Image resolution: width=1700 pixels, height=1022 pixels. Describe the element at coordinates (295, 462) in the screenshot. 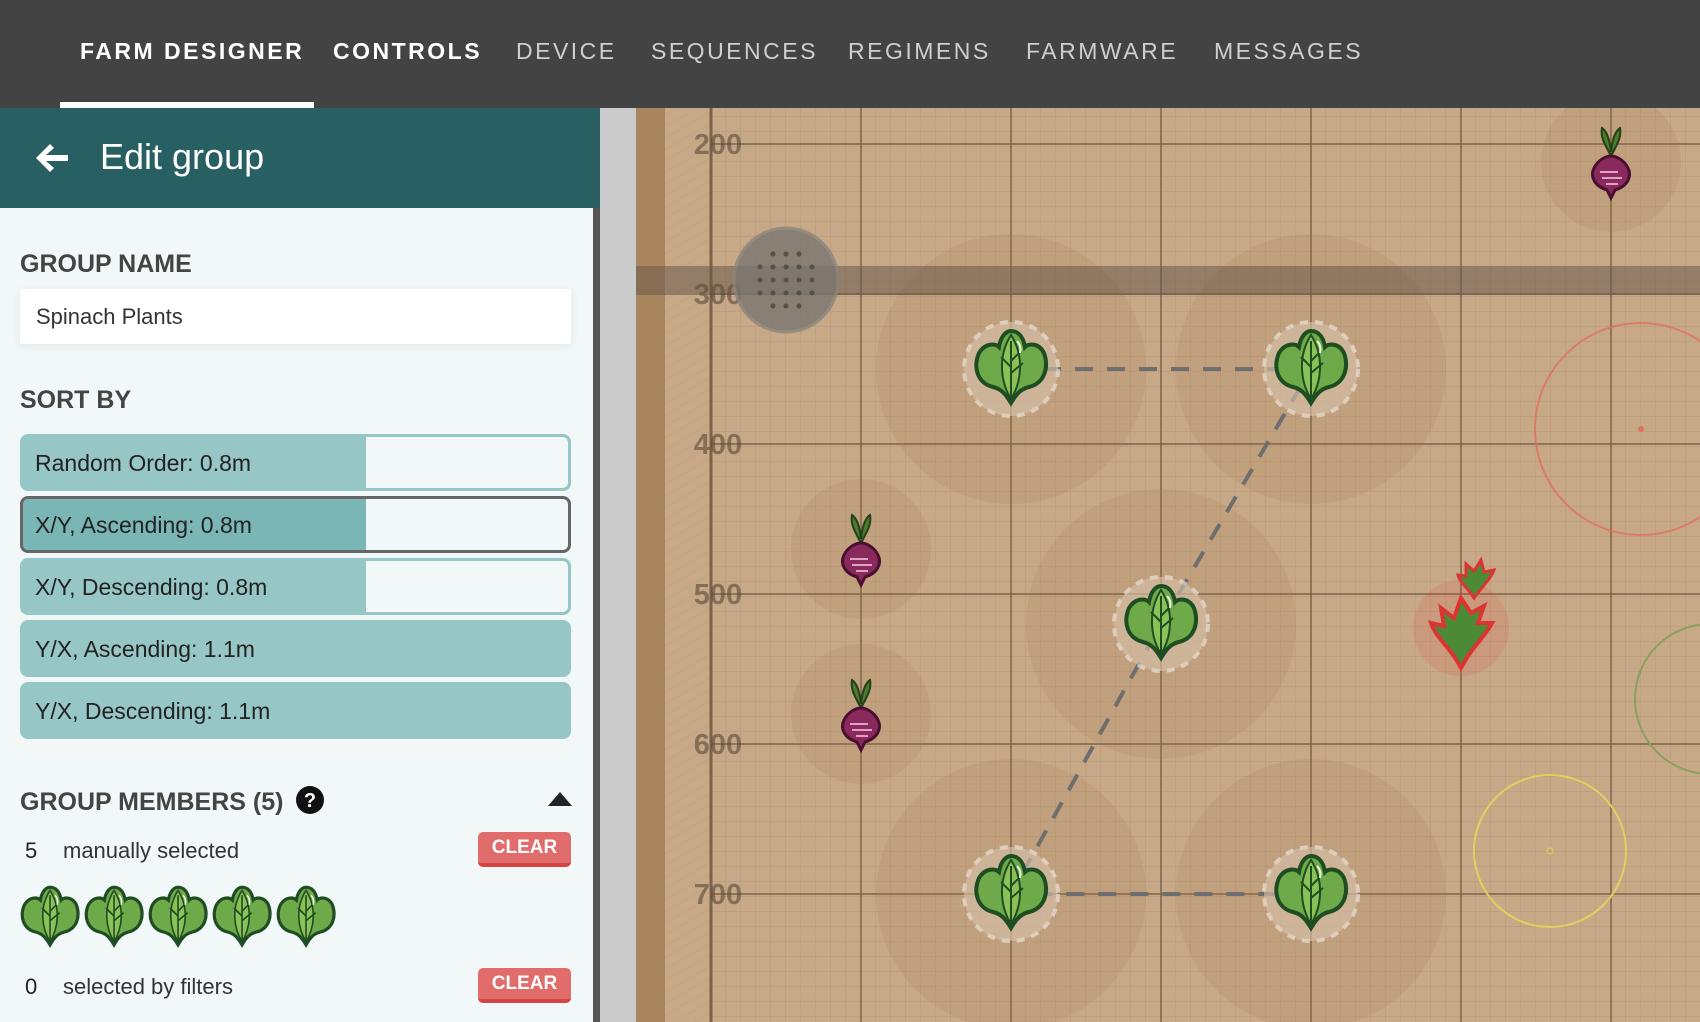

I see `sort-option: Random Order: 0.8m` at that location.